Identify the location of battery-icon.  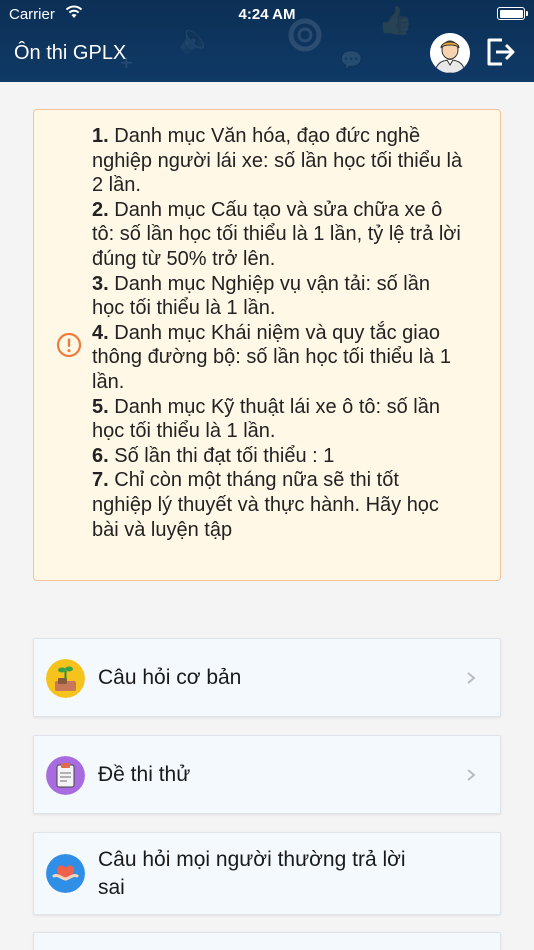
(512, 13).